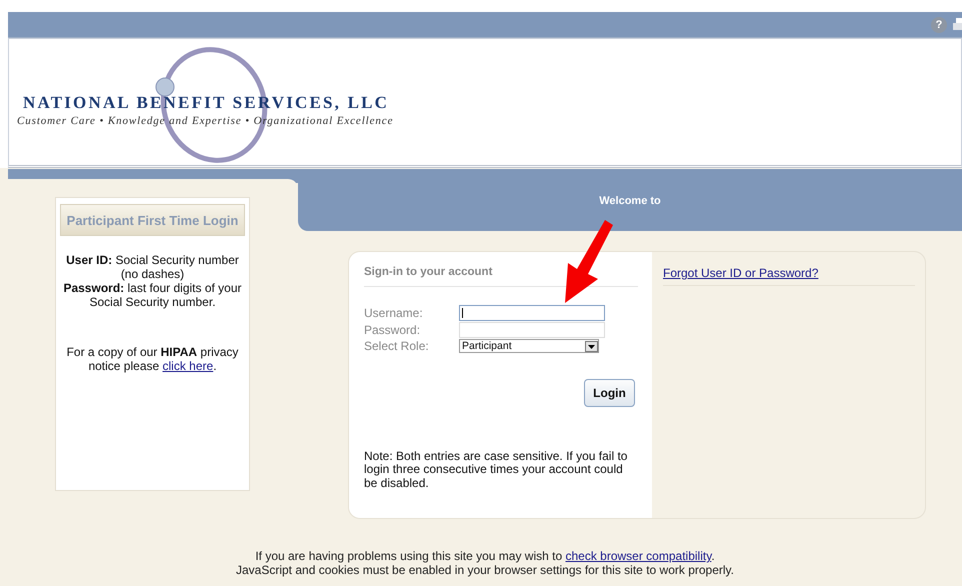  Describe the element at coordinates (393, 329) in the screenshot. I see `field-label: Password:` at that location.